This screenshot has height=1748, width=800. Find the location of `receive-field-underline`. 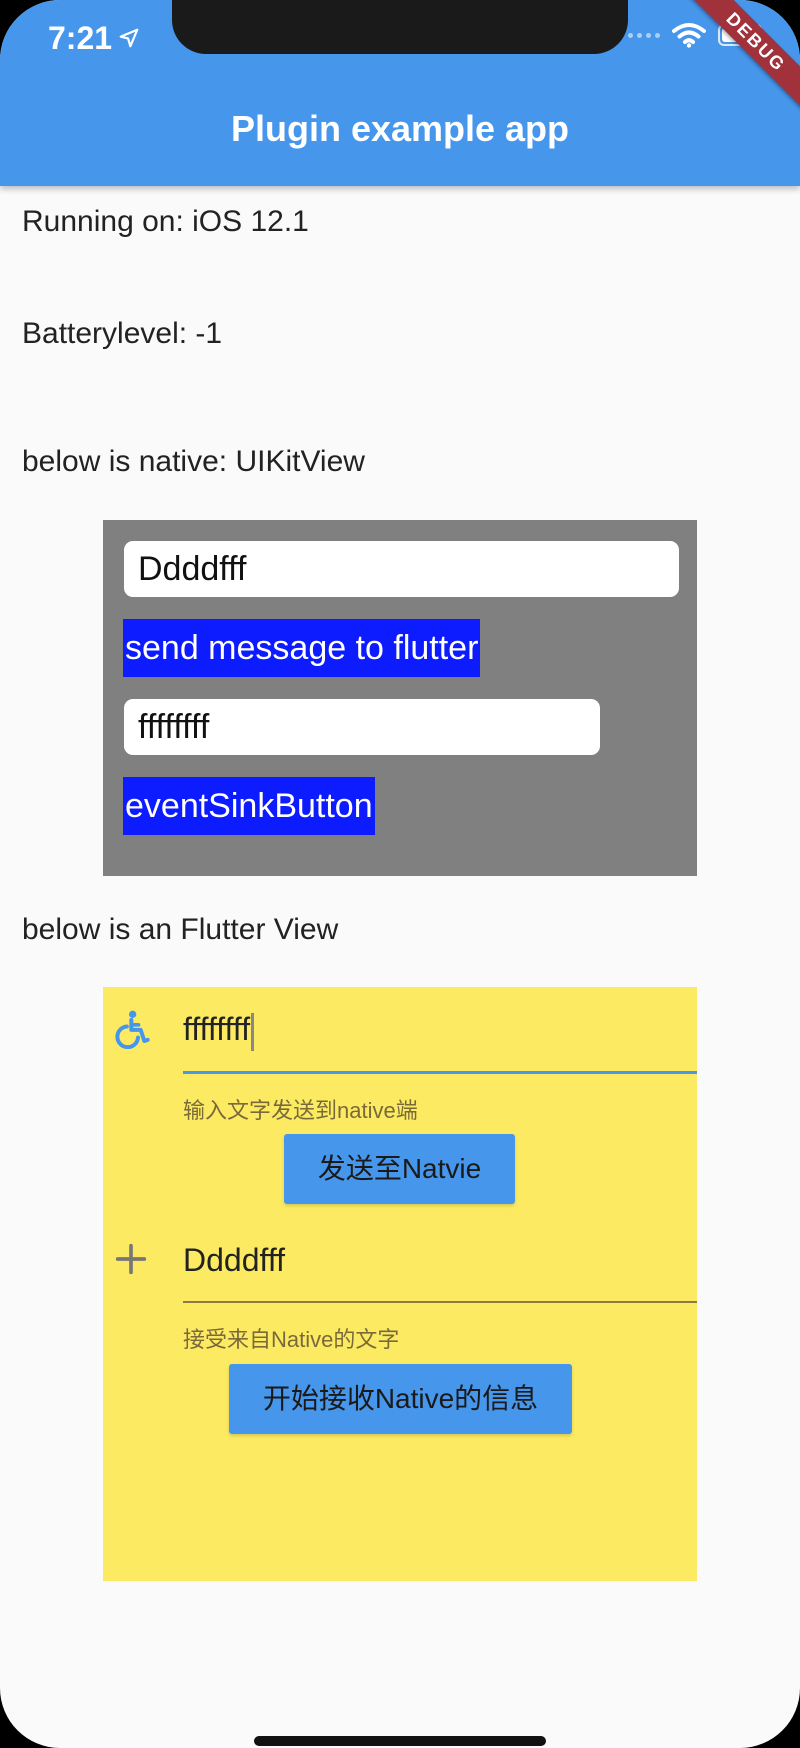

receive-field-underline is located at coordinates (440, 1302).